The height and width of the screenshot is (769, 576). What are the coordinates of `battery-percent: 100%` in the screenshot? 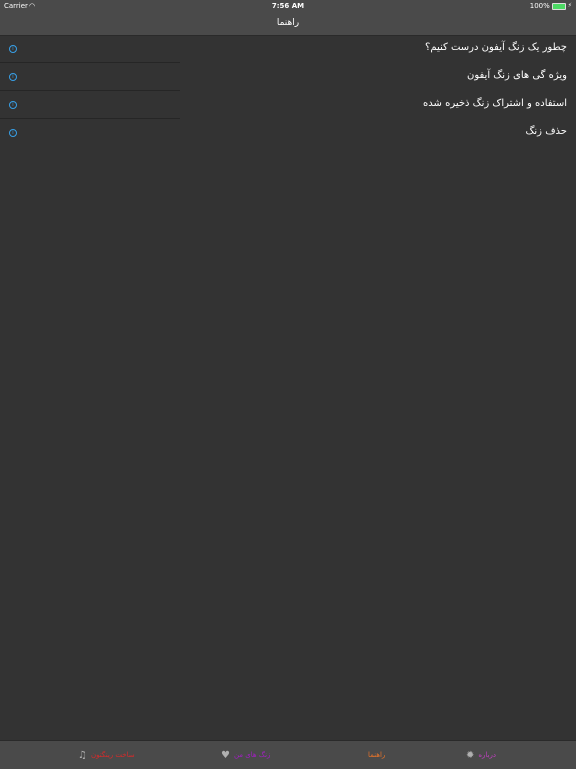 It's located at (539, 6).